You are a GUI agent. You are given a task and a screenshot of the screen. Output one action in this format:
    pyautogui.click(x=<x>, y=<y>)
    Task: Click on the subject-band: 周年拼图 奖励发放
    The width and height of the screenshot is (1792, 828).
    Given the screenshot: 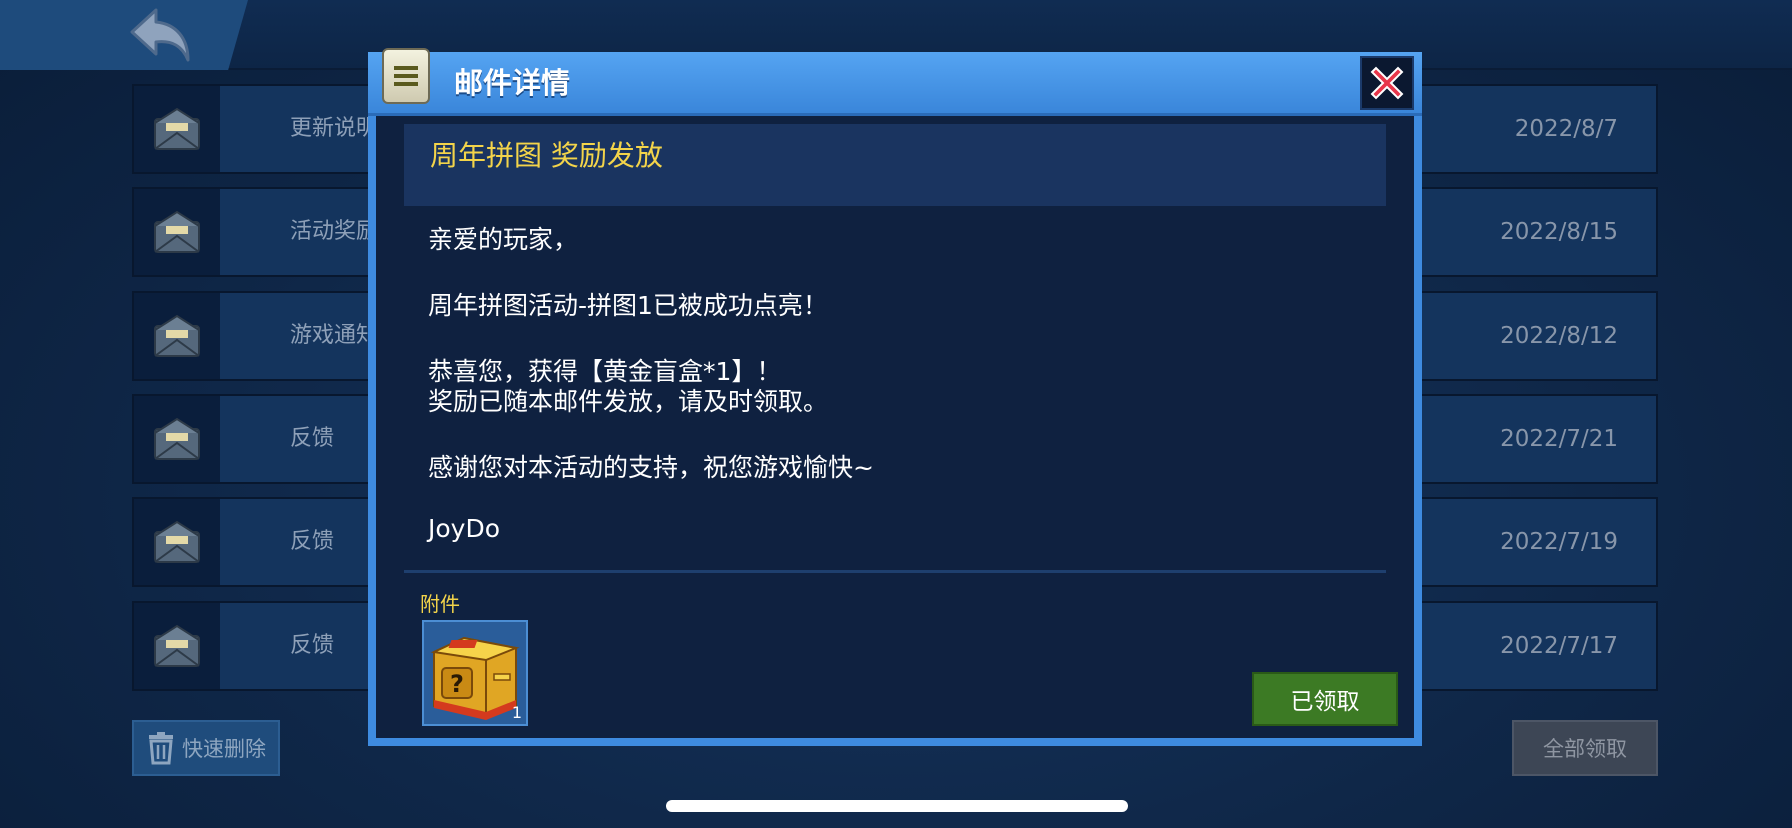 What is the action you would take?
    pyautogui.click(x=895, y=165)
    